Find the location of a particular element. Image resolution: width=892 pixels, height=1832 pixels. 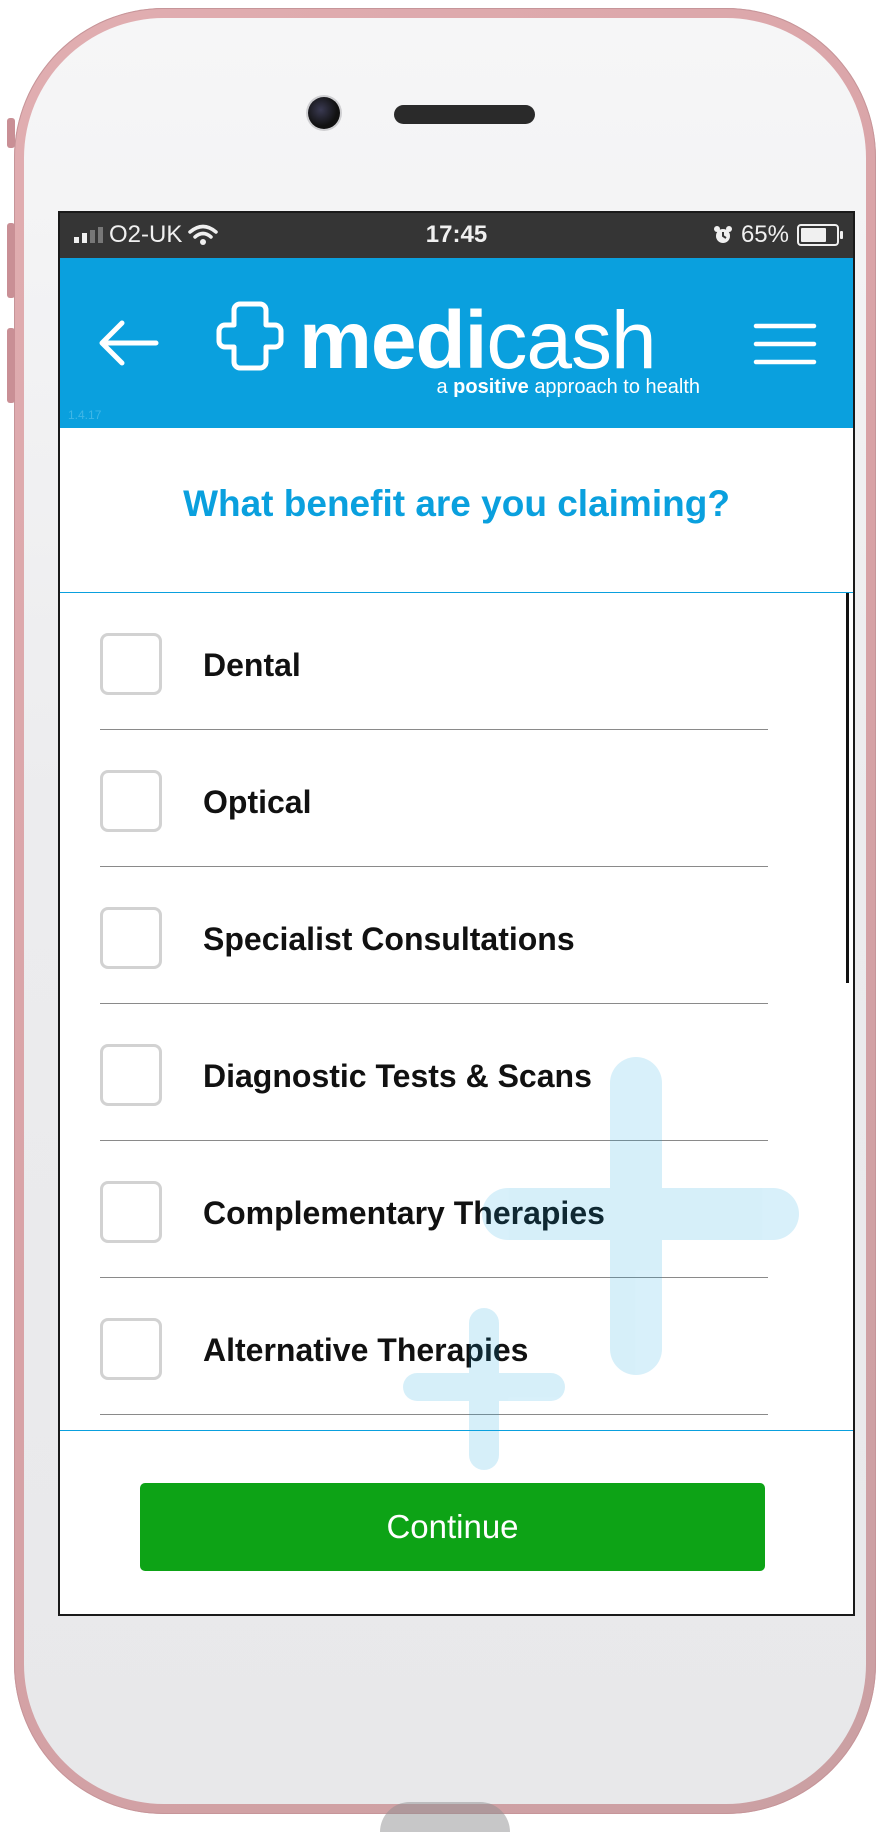

benefit-option-alternative-therapies: Alternative Therapies is located at coordinates (434, 1346).